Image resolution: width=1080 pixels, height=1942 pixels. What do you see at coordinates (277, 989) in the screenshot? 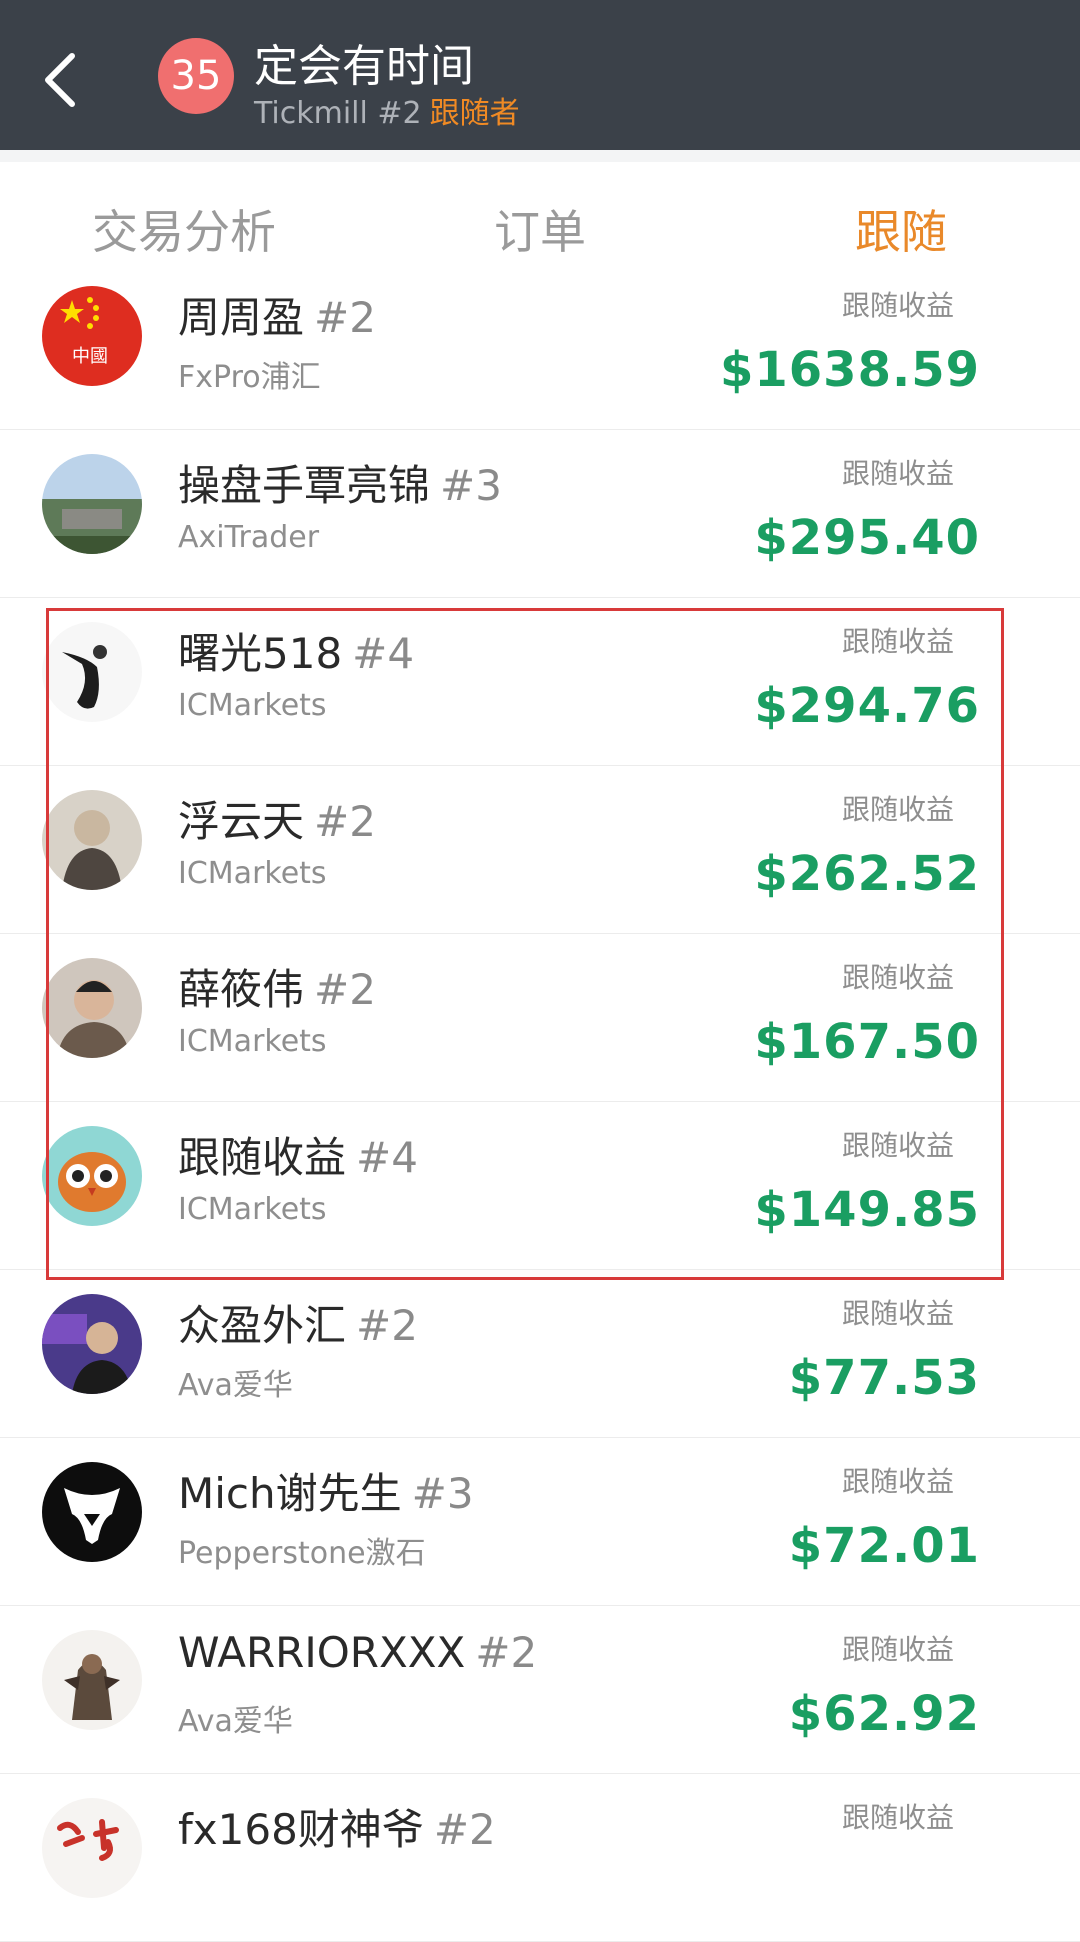
I see `trader-name: 薛筱伟 #2` at bounding box center [277, 989].